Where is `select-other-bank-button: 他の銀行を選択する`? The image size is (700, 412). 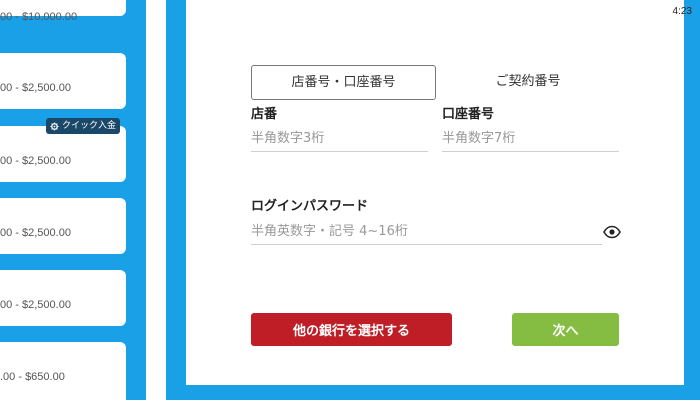 select-other-bank-button: 他の銀行を選択する is located at coordinates (351, 329).